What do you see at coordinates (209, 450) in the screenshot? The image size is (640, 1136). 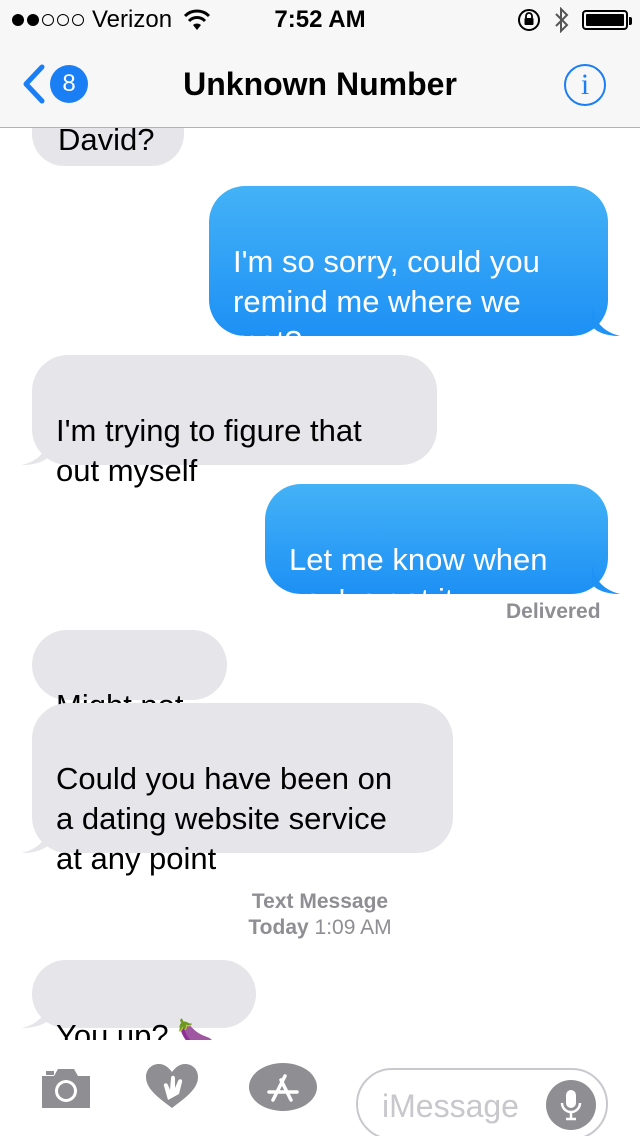 I see `message-text: I'm trying to figure that out myself` at bounding box center [209, 450].